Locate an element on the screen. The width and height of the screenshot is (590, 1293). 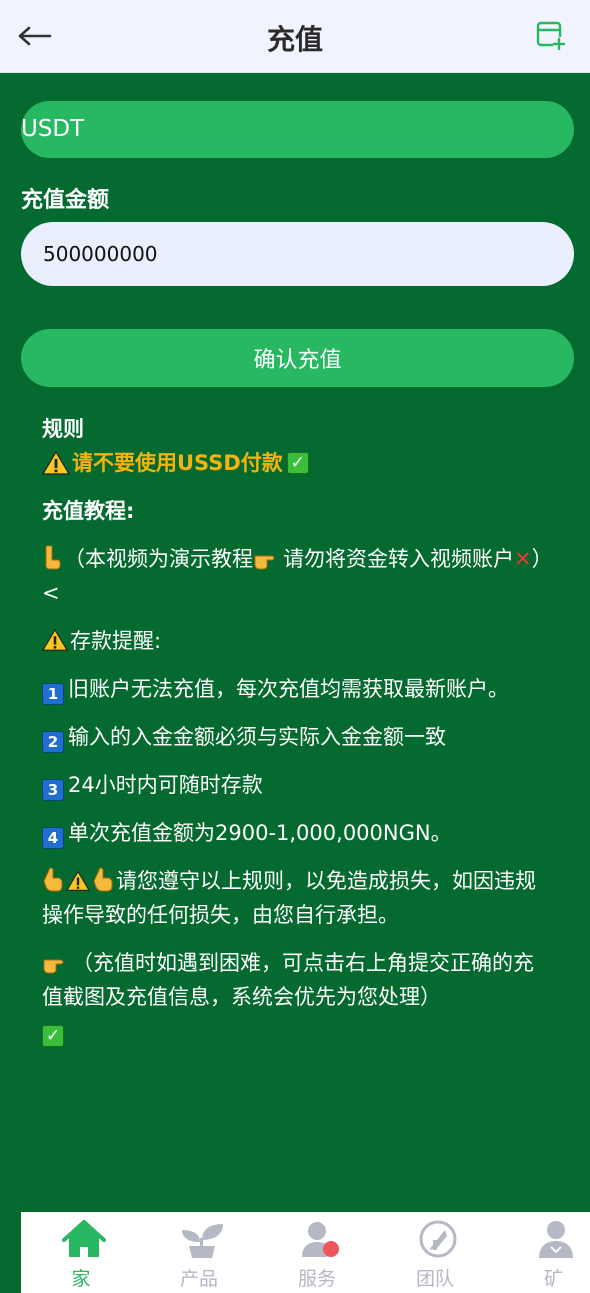
ussd-warning: 请不要使用USSD付款 ✓ is located at coordinates (297, 463).